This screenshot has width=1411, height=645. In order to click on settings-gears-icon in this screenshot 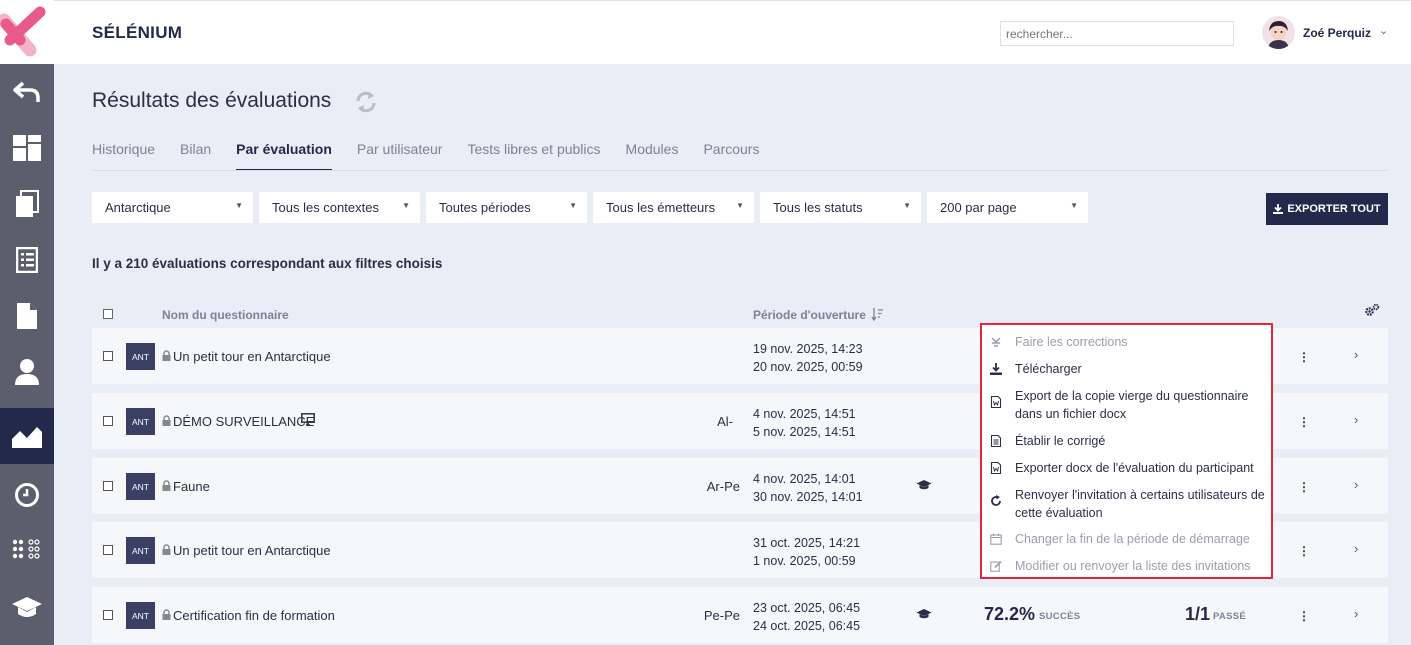, I will do `click(1372, 311)`.